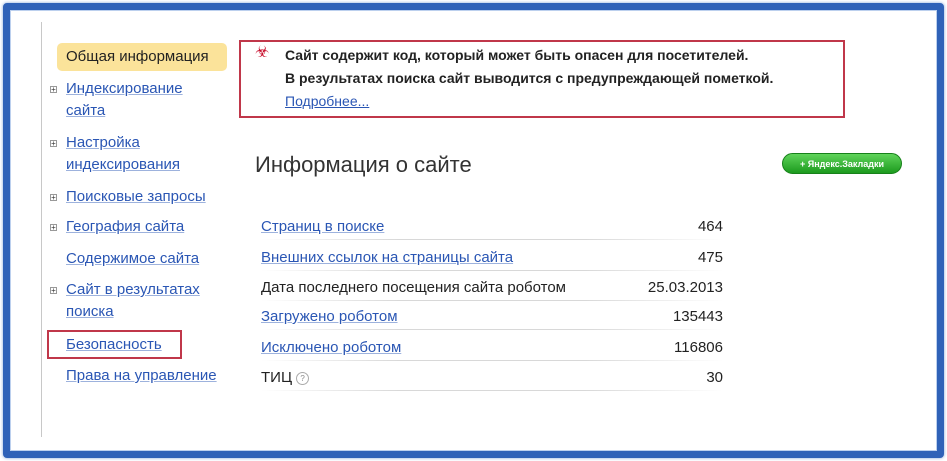 The height and width of the screenshot is (461, 947). I want to click on stat-label: Внешних ссылок на страницы сайта, so click(387, 258).